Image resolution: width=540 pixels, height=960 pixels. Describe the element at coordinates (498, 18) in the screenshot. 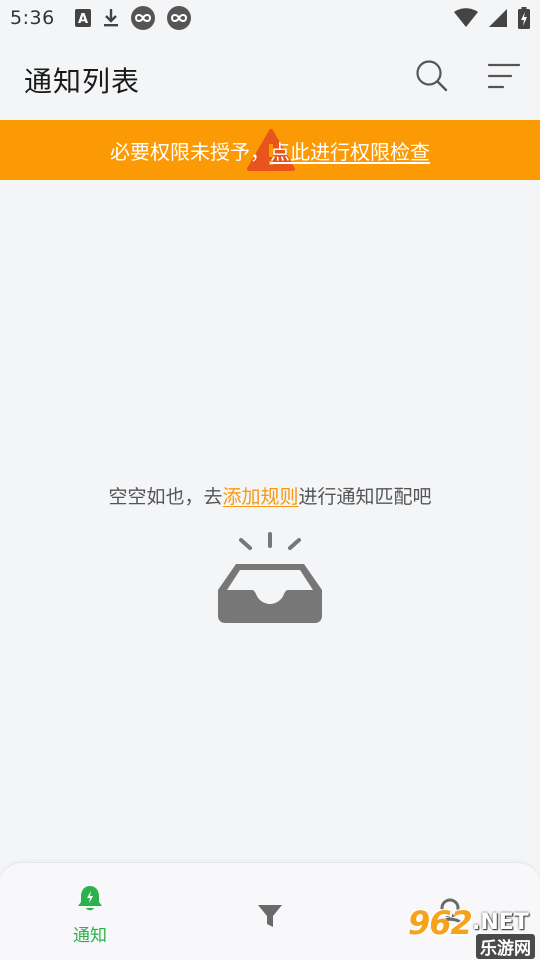

I see `cell-signal-icon` at that location.